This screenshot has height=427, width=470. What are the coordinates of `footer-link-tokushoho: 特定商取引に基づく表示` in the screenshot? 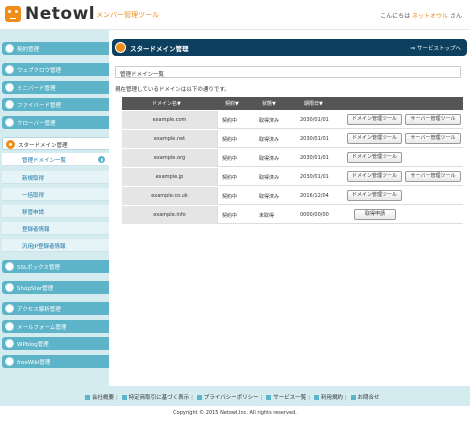 It's located at (159, 398).